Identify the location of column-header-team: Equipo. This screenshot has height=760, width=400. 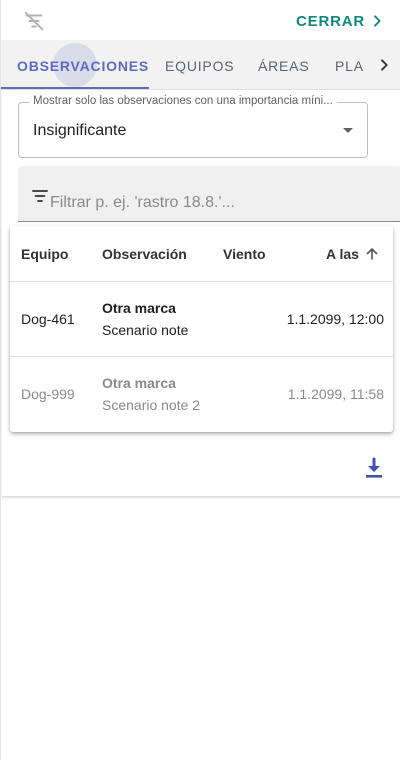
(44, 254).